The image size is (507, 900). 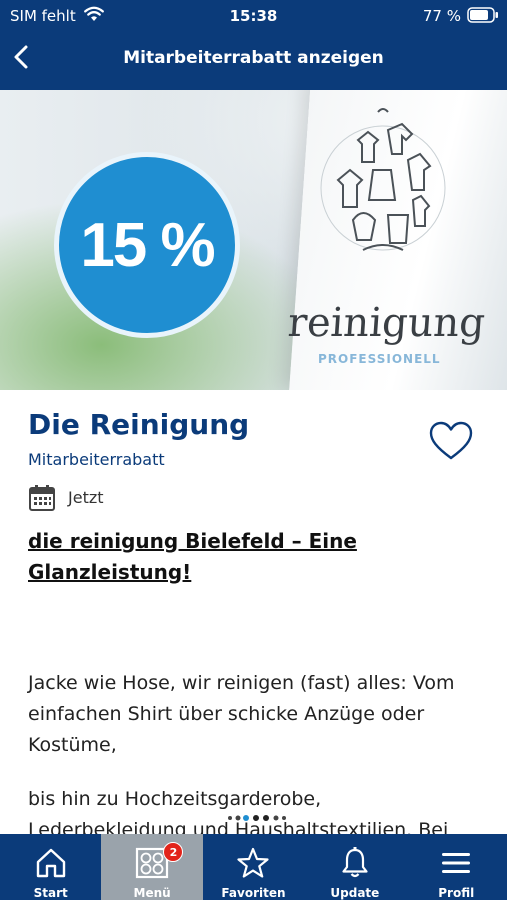 What do you see at coordinates (152, 893) in the screenshot?
I see `tab-label: Menü` at bounding box center [152, 893].